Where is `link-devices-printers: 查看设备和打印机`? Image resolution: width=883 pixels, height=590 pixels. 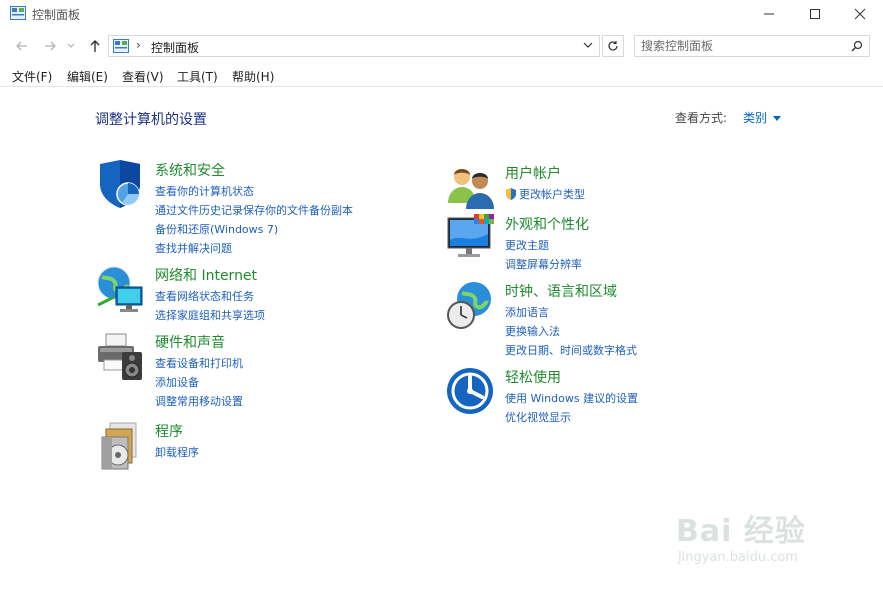
link-devices-printers: 查看设备和打印机 is located at coordinates (199, 363).